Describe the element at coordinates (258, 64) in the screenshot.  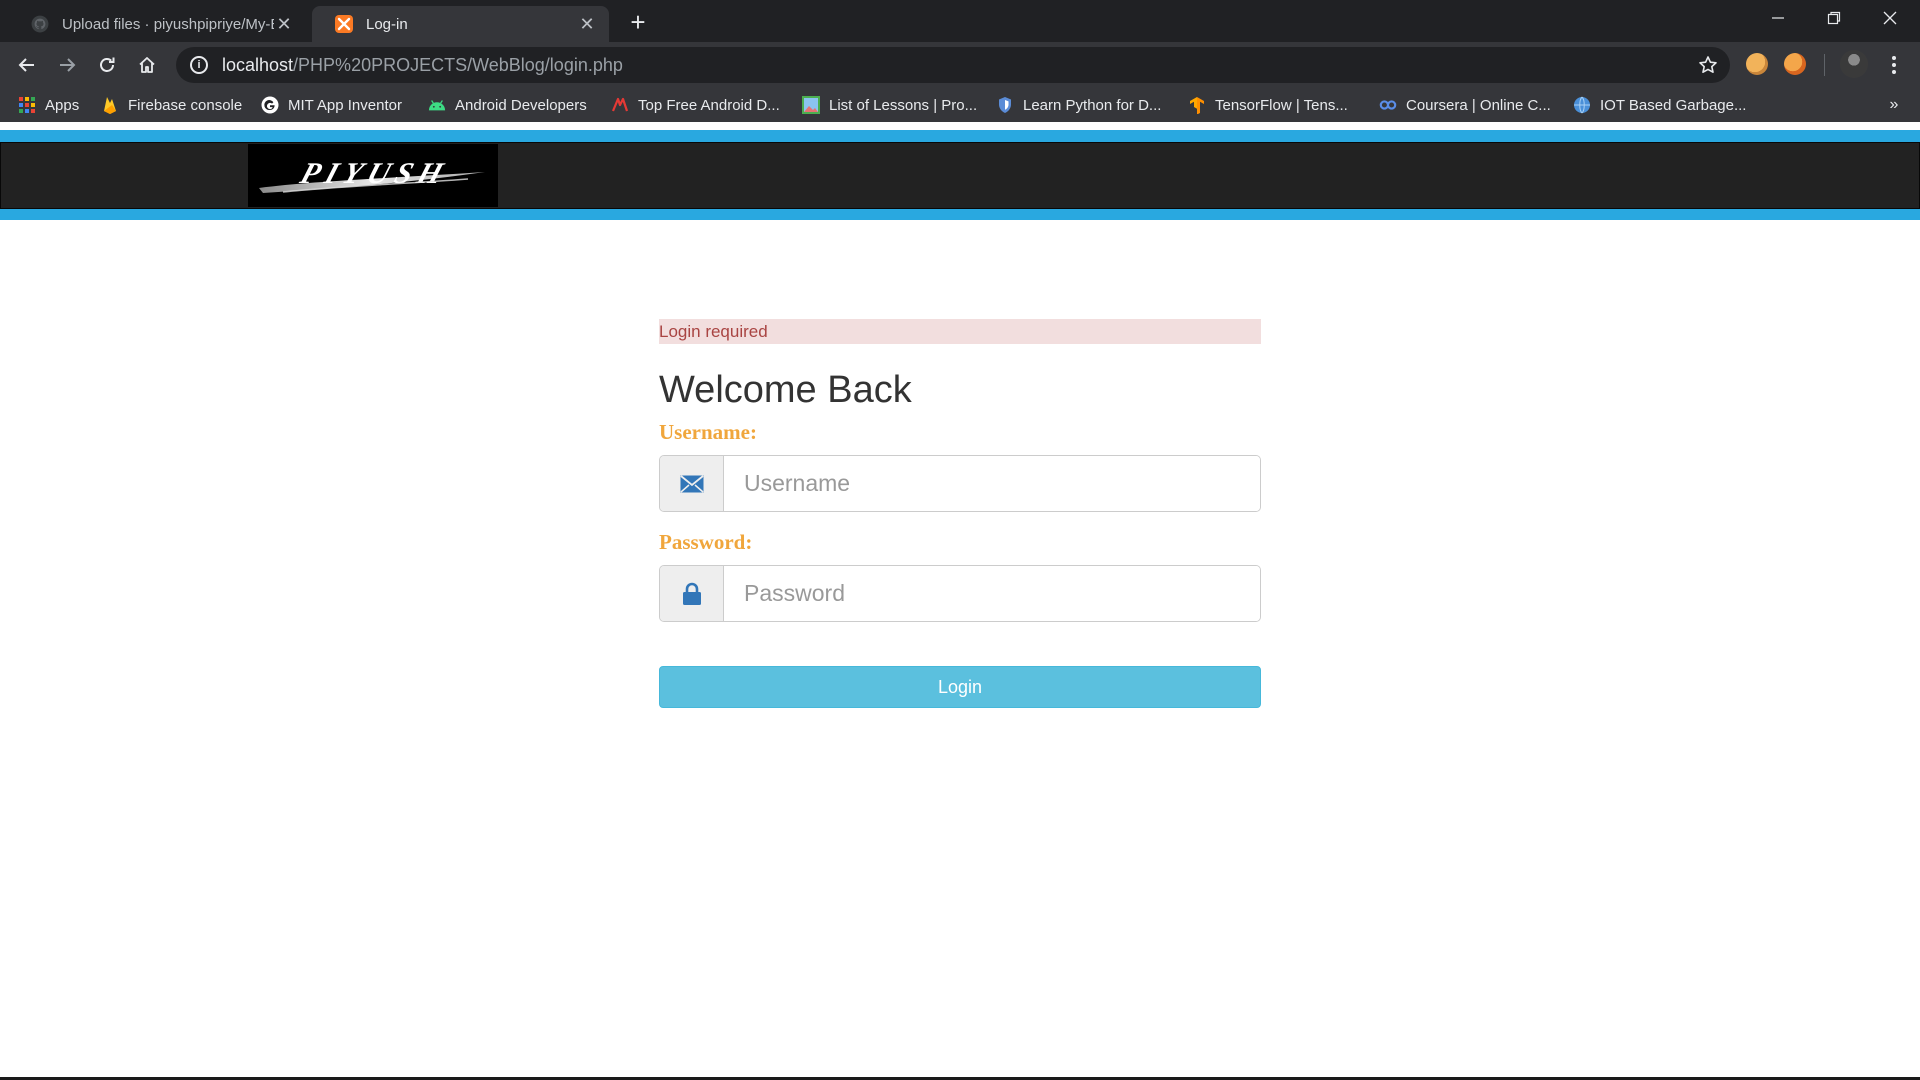
I see `url-host: localhost` at that location.